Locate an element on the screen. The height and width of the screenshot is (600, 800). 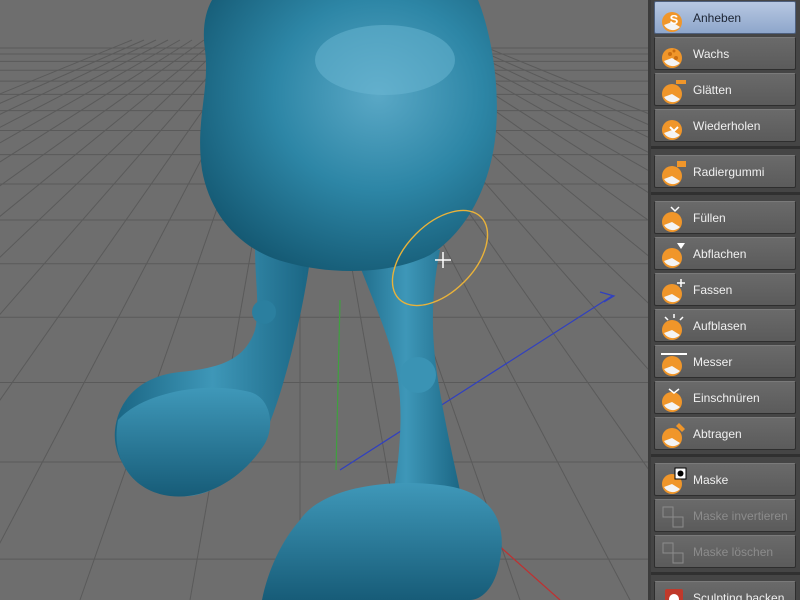
tool-maske-invertieren: Maske invertieren is located at coordinates (725, 515).